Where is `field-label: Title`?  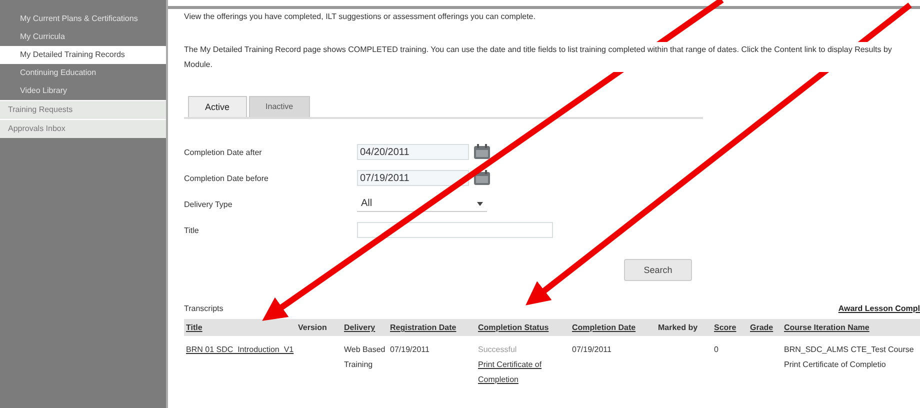
field-label: Title is located at coordinates (192, 230).